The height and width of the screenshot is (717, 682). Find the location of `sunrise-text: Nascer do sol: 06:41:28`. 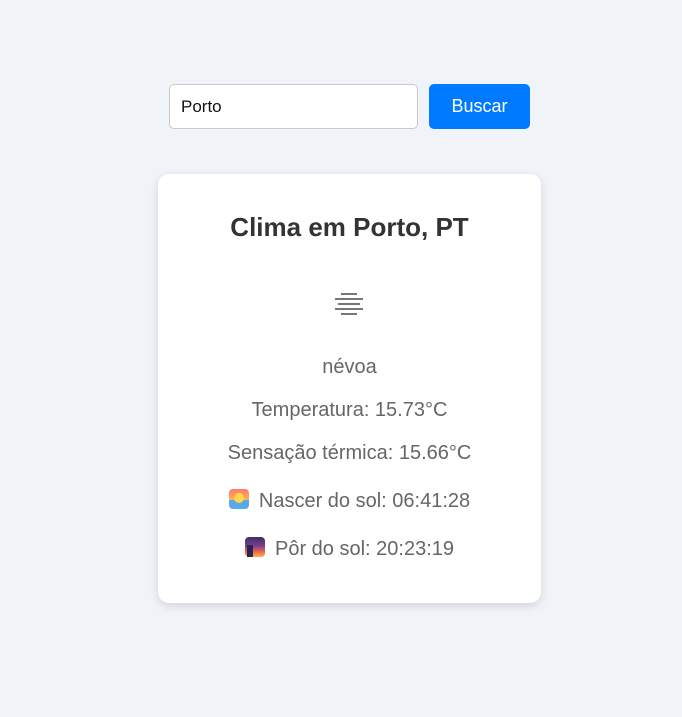

sunrise-text: Nascer do sol: 06:41:28 is located at coordinates (364, 501).